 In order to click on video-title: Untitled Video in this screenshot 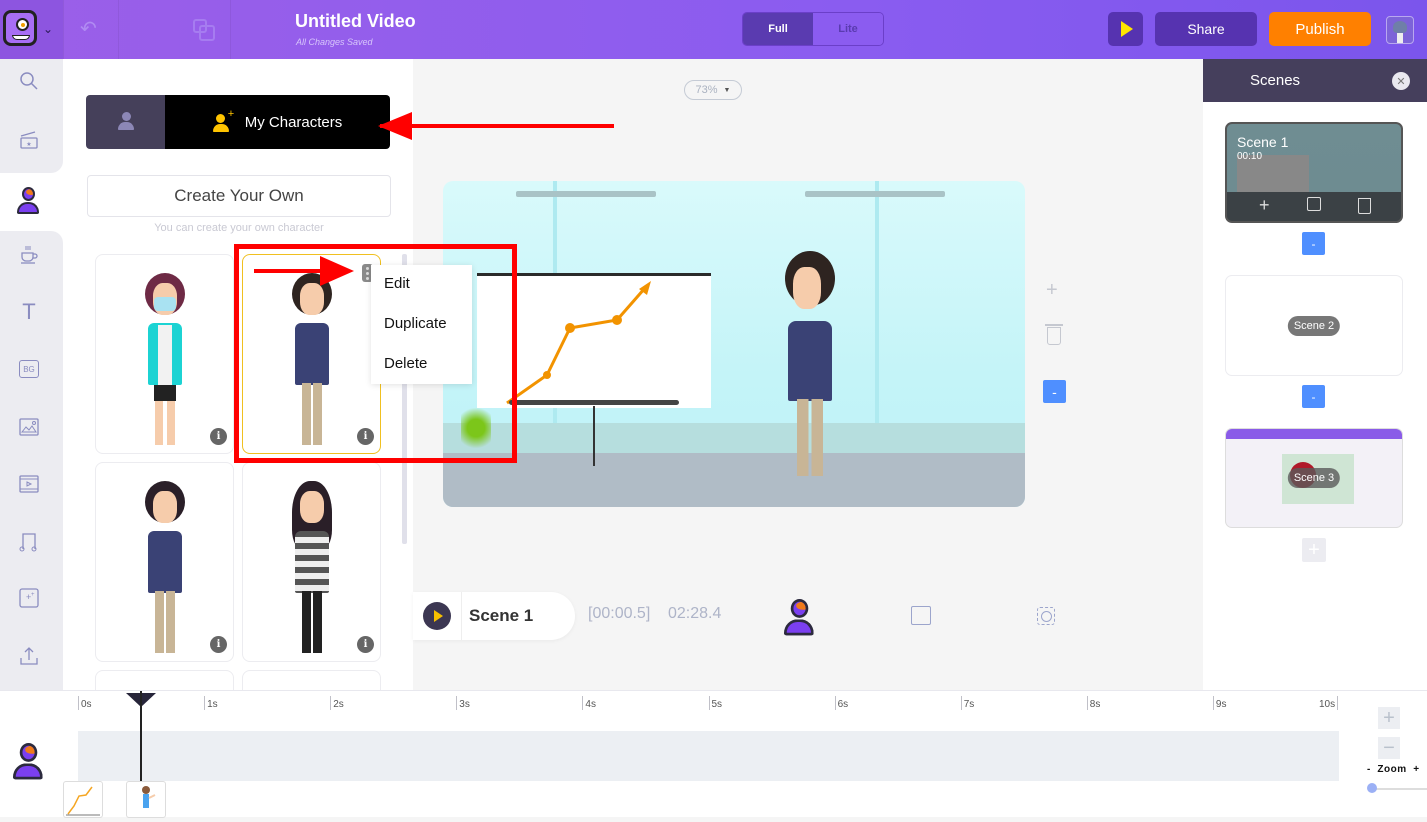, I will do `click(355, 21)`.